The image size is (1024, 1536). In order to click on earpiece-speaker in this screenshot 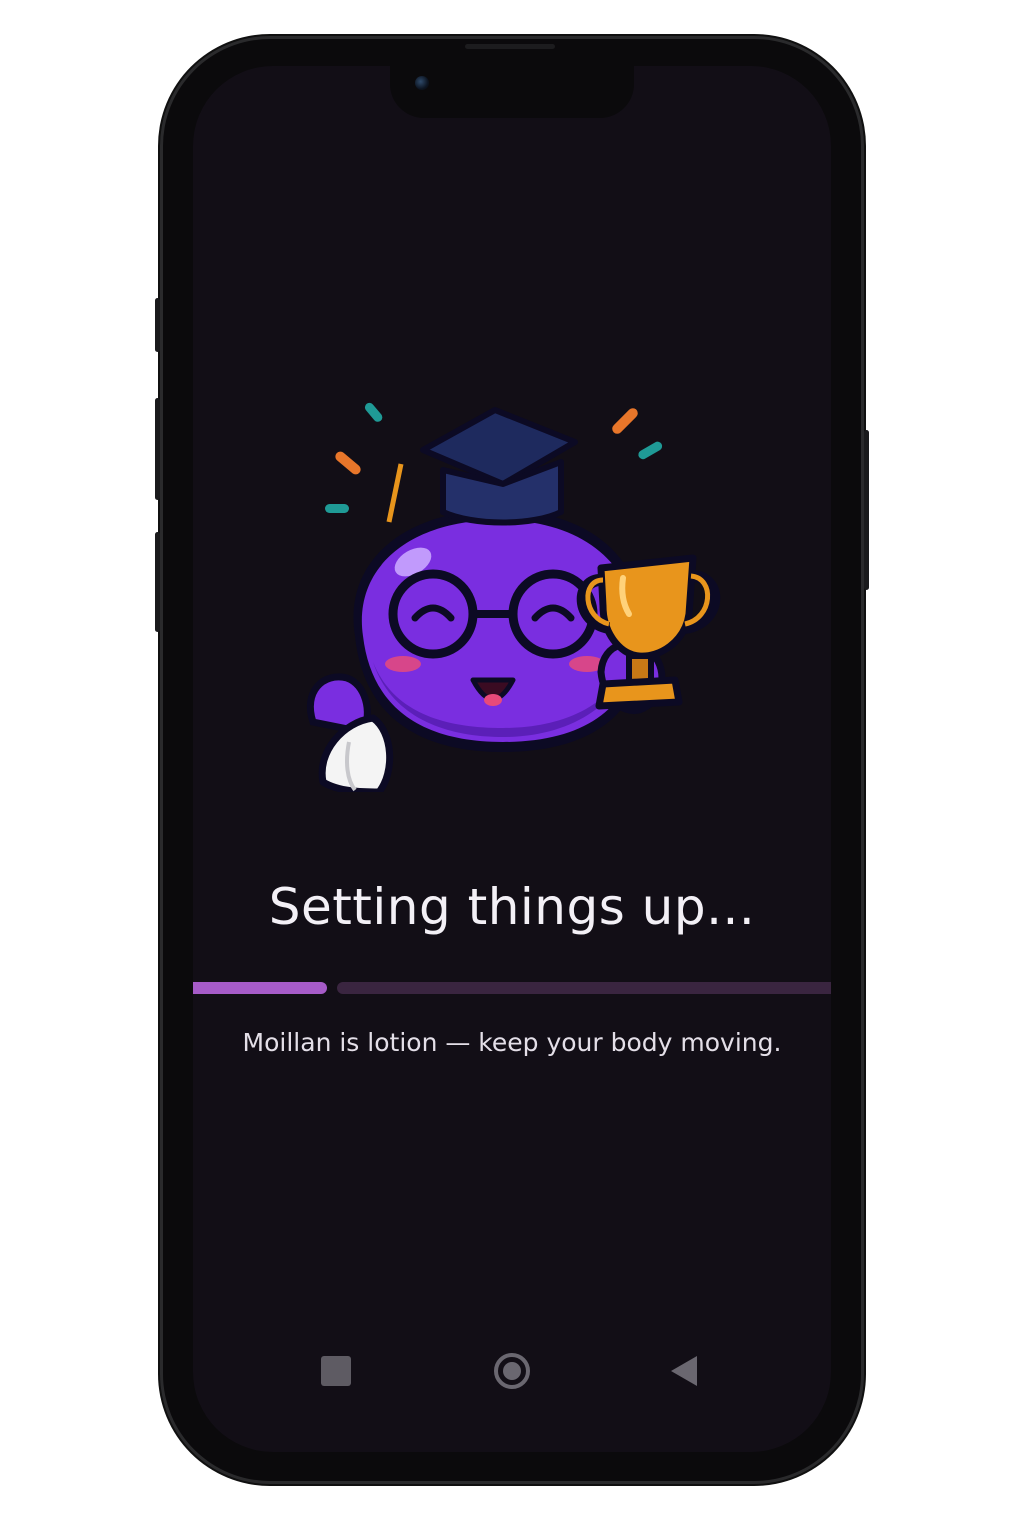, I will do `click(510, 46)`.